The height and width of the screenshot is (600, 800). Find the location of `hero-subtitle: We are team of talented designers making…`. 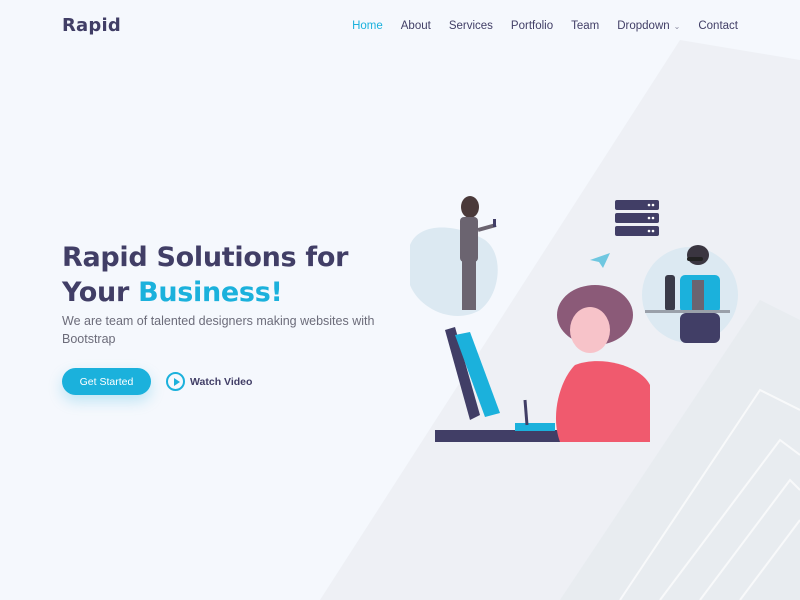

hero-subtitle: We are team of talented designers making… is located at coordinates (218, 330).